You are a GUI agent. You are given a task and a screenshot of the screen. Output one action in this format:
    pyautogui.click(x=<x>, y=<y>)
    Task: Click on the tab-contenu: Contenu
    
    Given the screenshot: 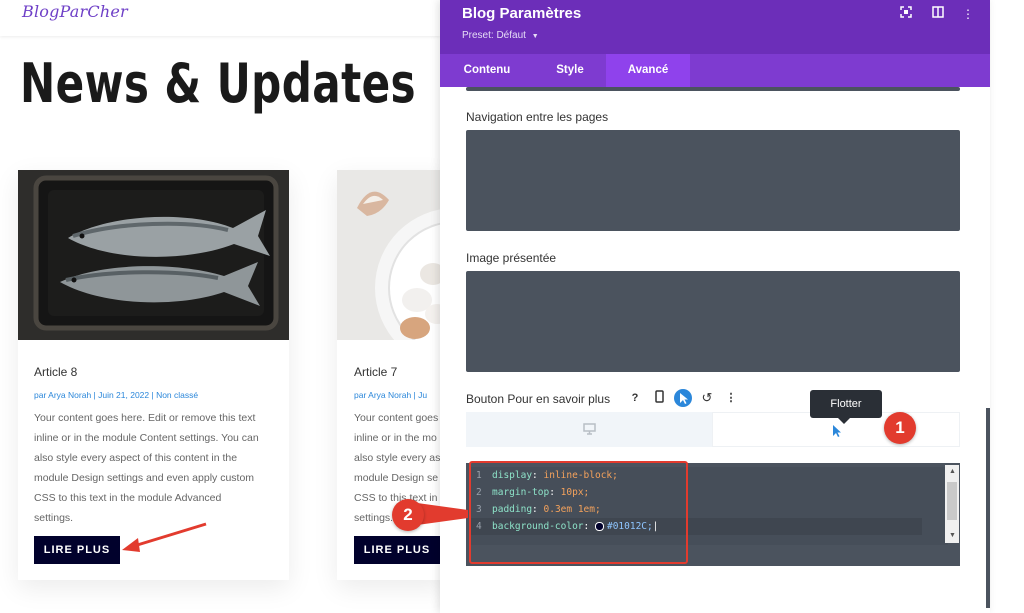 What is the action you would take?
    pyautogui.click(x=487, y=70)
    